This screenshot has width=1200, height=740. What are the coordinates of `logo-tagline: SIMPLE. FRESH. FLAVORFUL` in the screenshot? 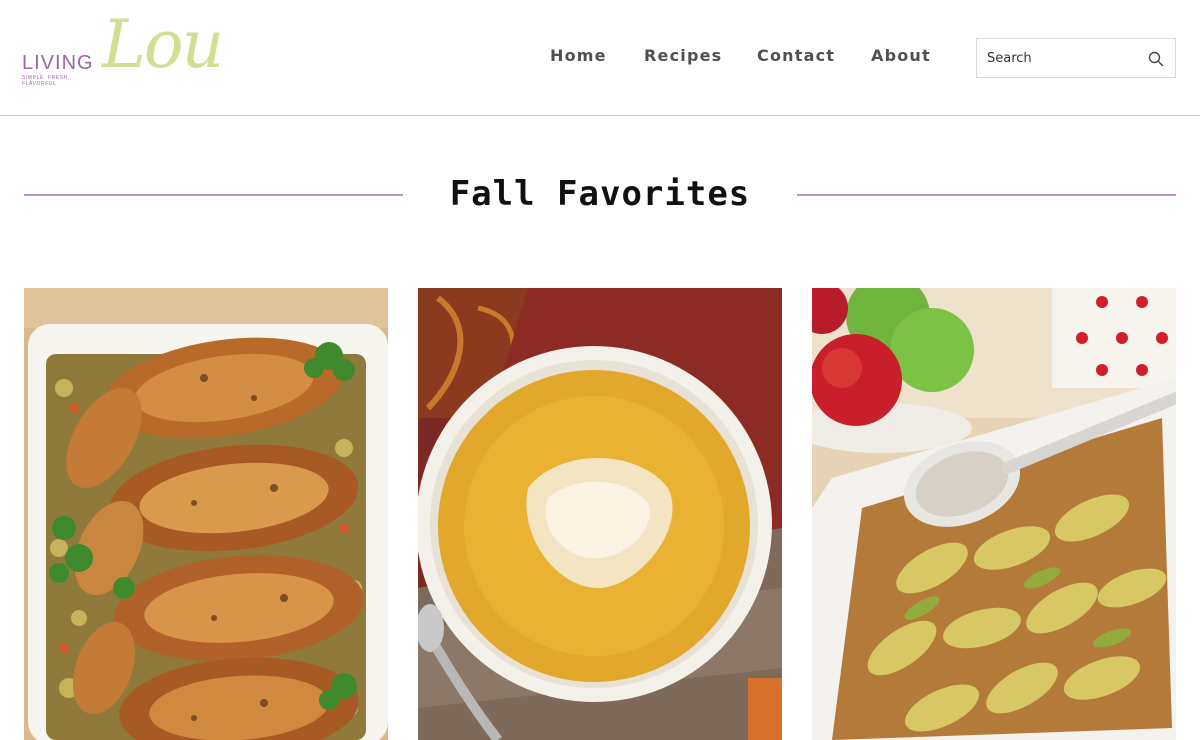 It's located at (46, 81).